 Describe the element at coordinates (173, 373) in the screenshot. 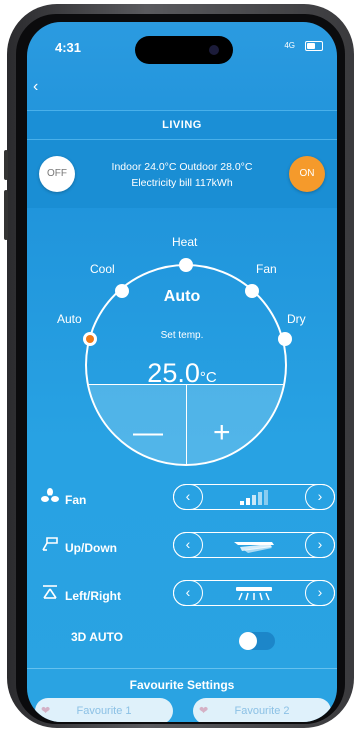

I see `temp-number: 25.0` at that location.